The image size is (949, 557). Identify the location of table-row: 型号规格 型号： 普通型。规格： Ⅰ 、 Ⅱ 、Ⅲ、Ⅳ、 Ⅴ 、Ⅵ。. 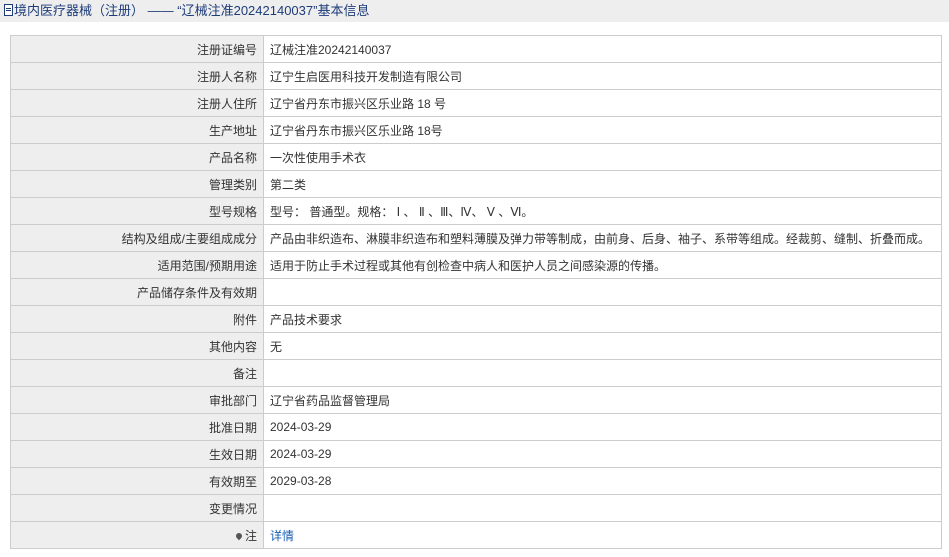
(476, 211).